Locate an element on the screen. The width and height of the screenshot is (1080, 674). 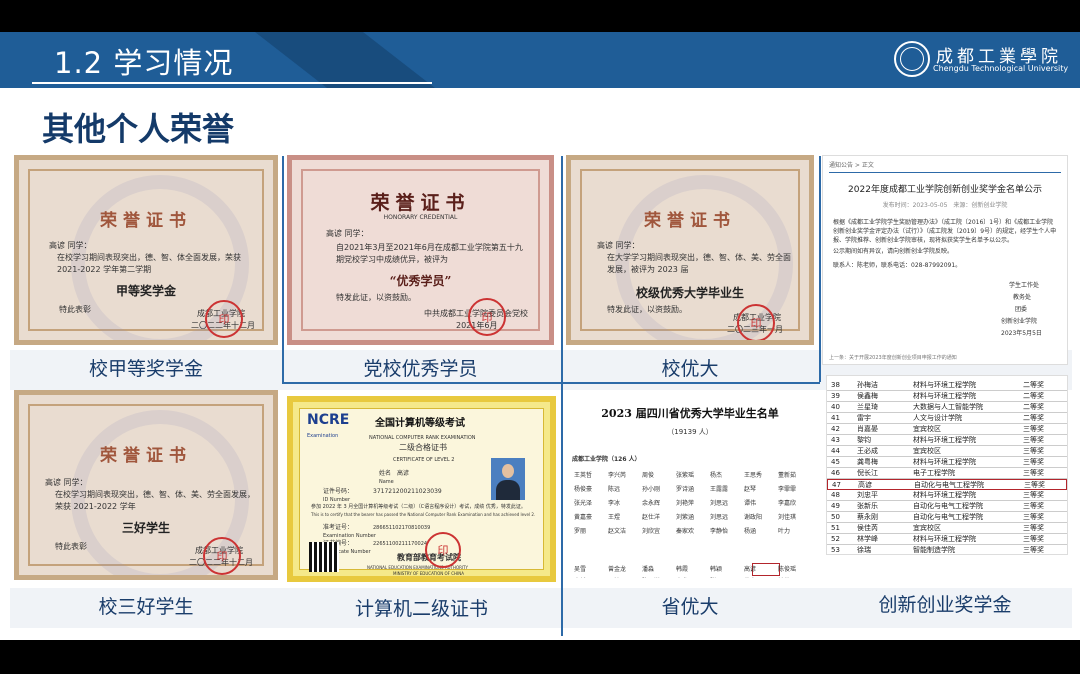
table-cell: 张新乐 is located at coordinates (867, 506).